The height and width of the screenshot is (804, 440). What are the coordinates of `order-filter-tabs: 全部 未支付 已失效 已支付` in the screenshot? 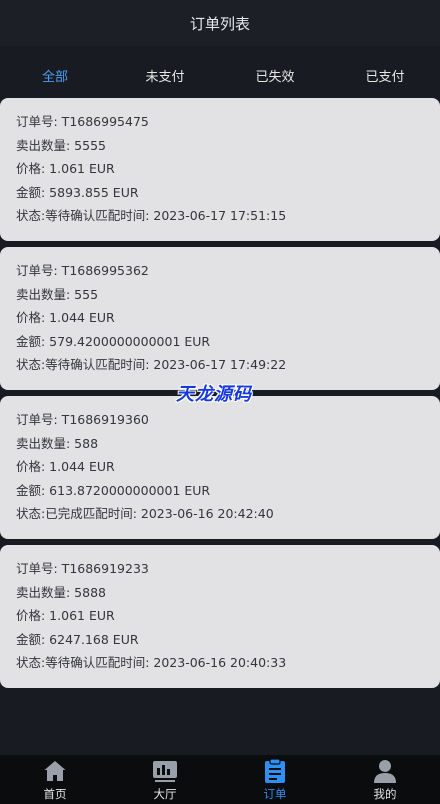 It's located at (220, 75).